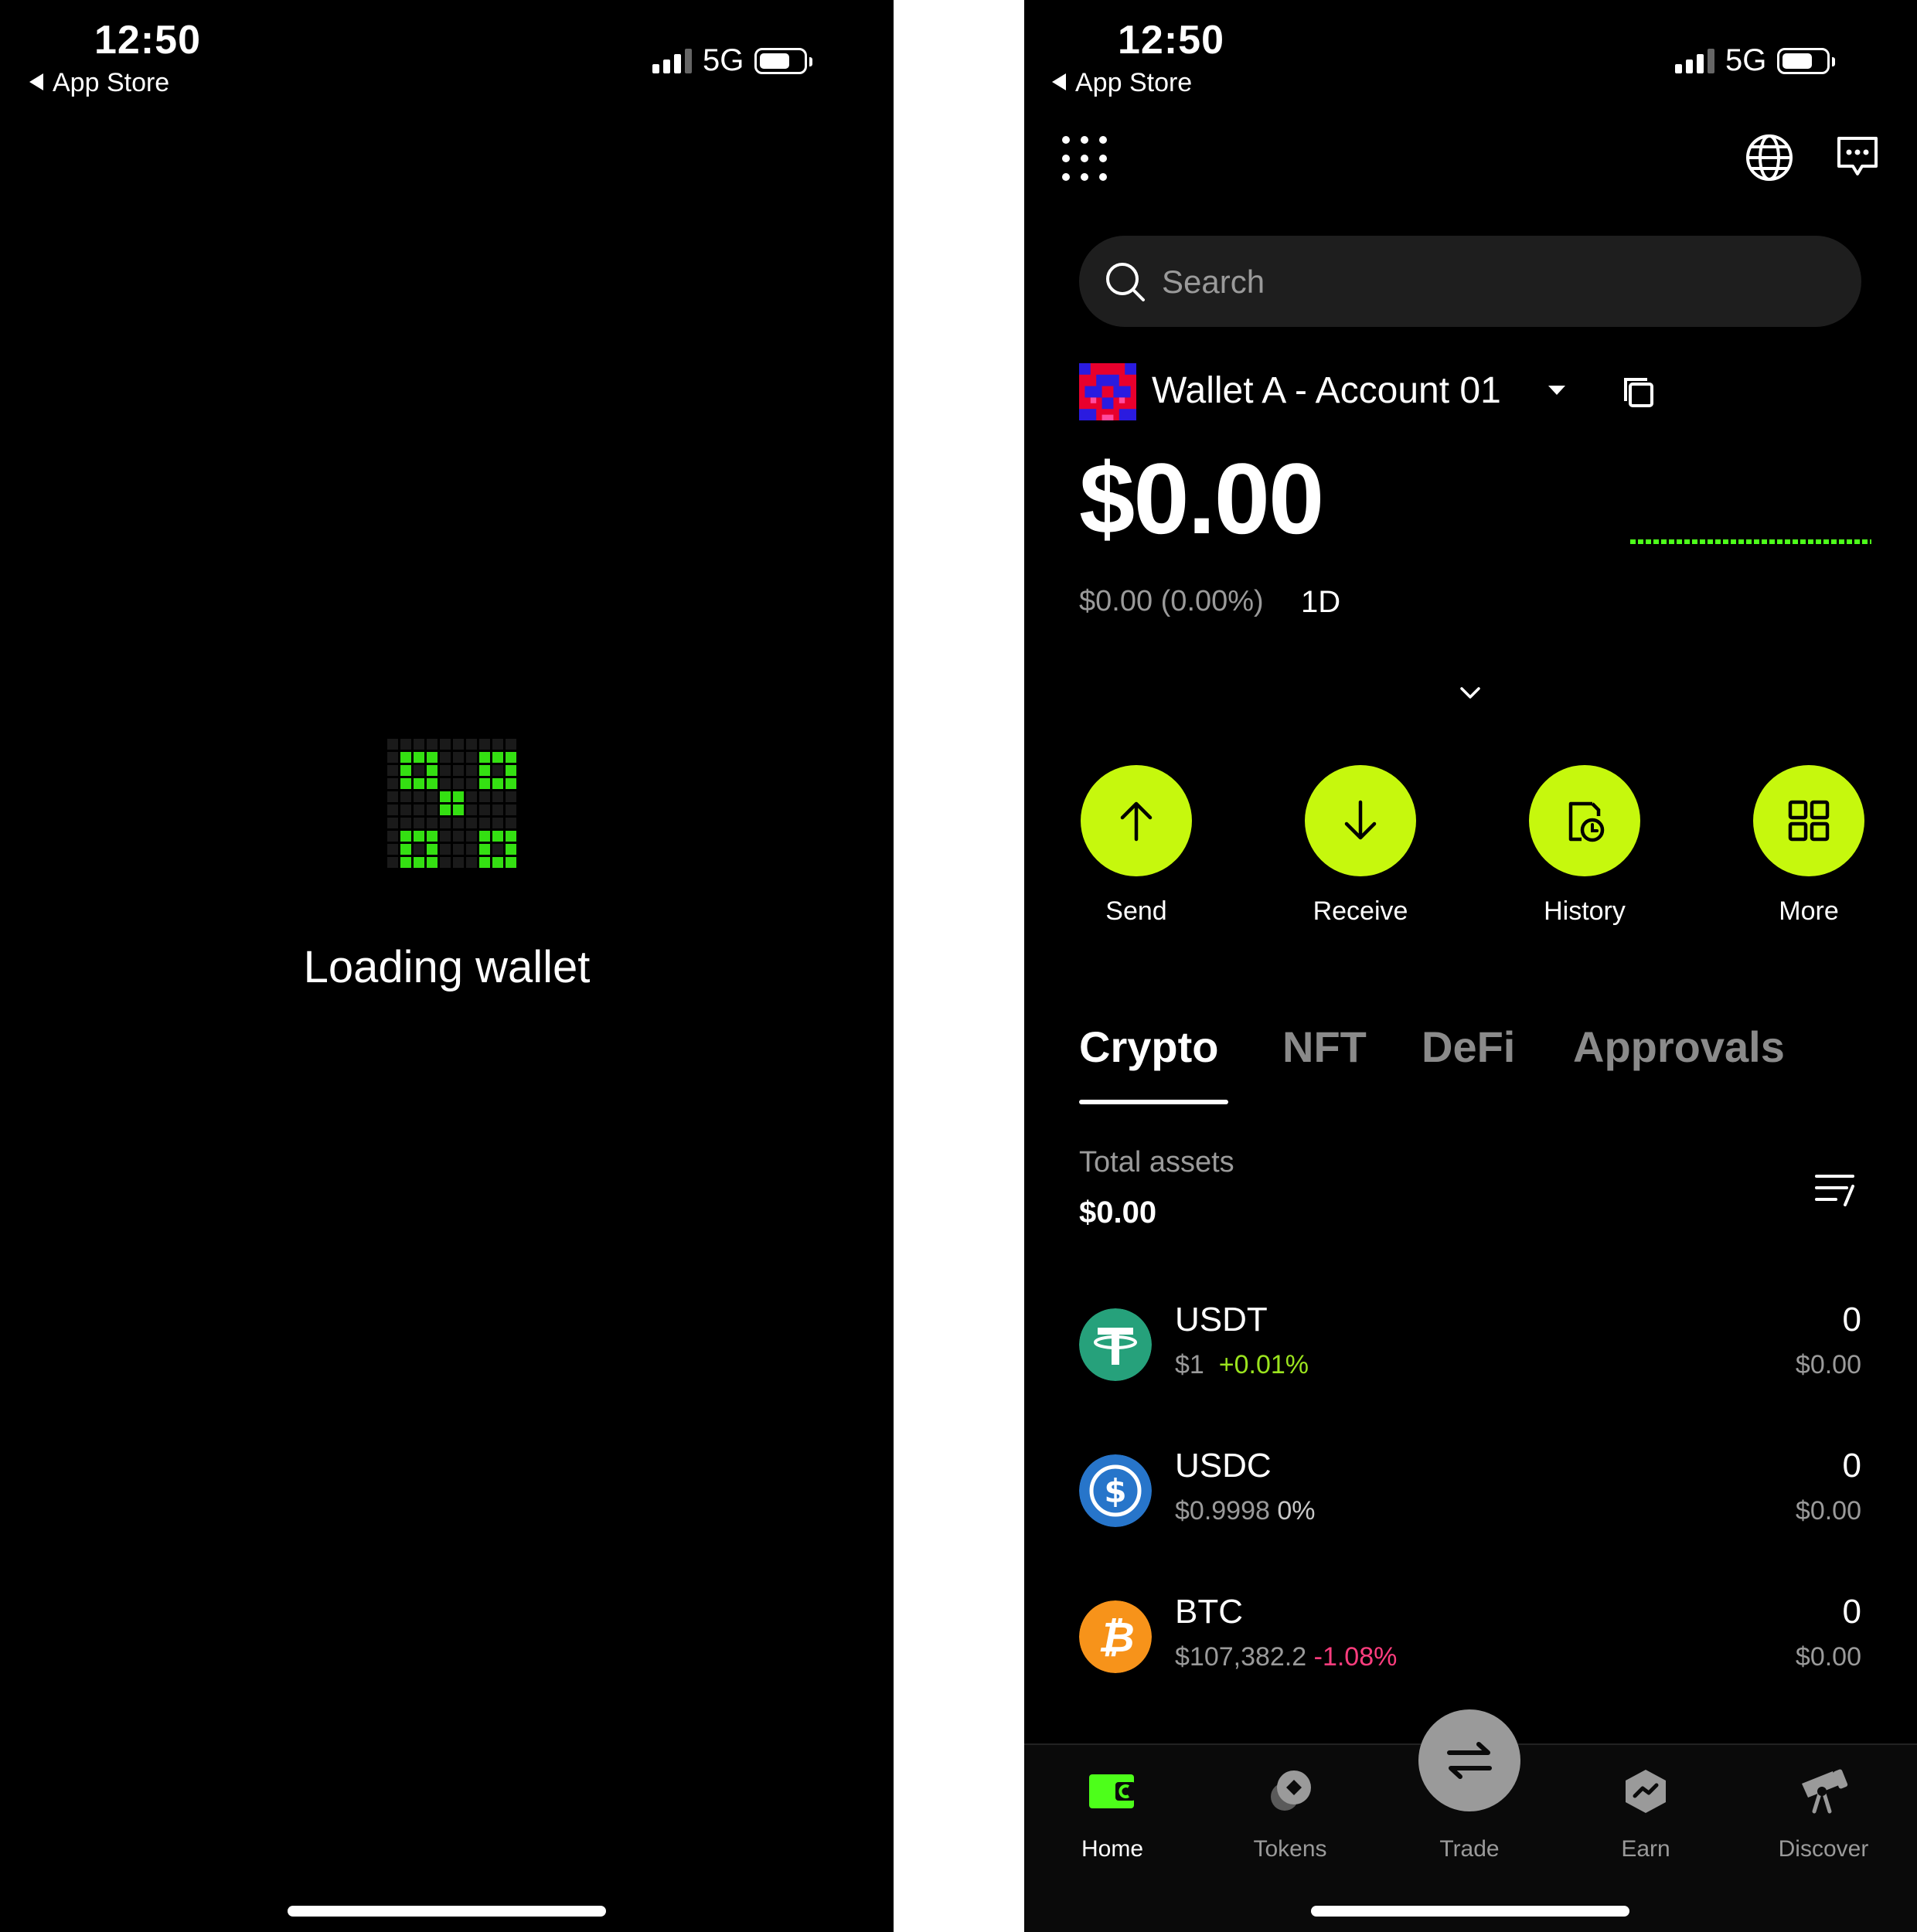 The height and width of the screenshot is (1932, 1917). What do you see at coordinates (1221, 1319) in the screenshot?
I see `asset-symbol: USDT` at bounding box center [1221, 1319].